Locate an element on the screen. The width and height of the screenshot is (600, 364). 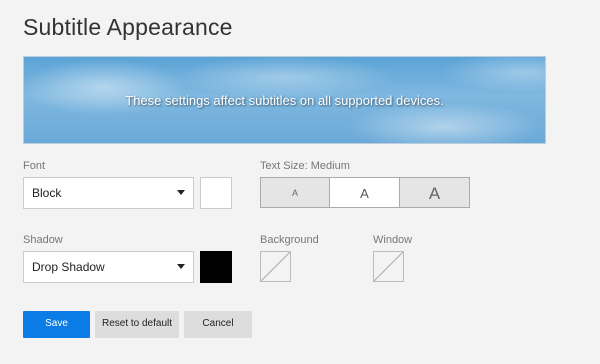
shadow-select: Drop Shadow is located at coordinates (108, 267).